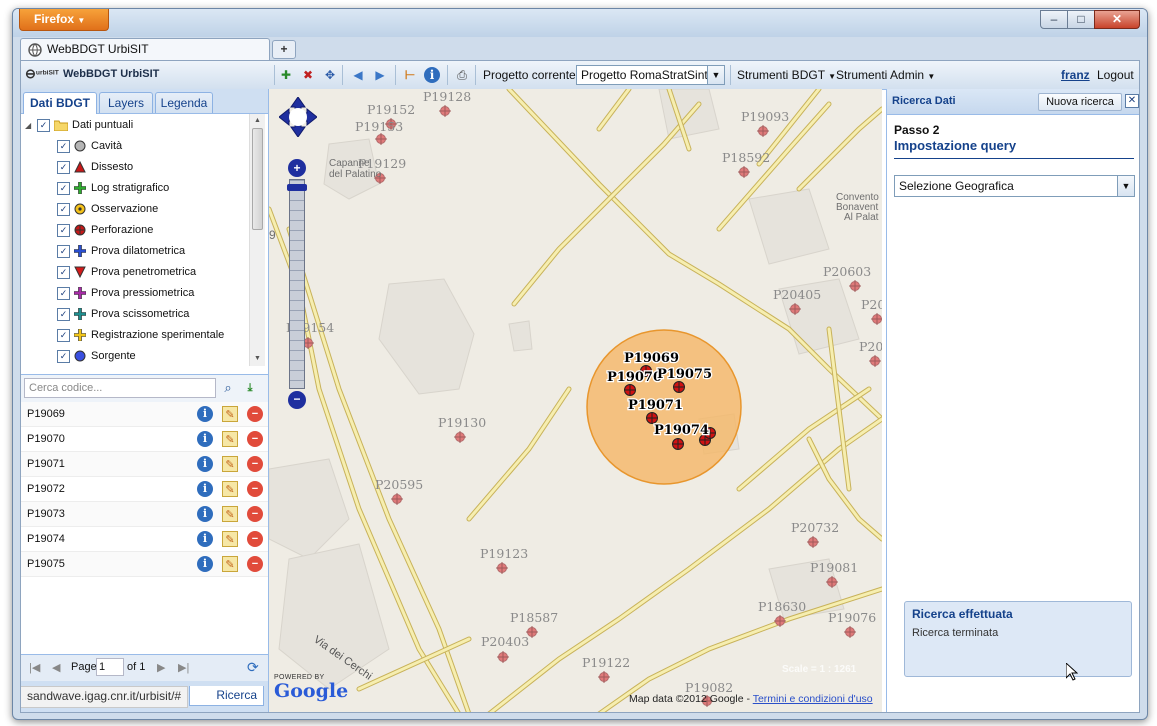 The width and height of the screenshot is (1157, 726). What do you see at coordinates (885, 75) in the screenshot?
I see `menu-strumenti-admin: Strumenti Admin ▼` at bounding box center [885, 75].